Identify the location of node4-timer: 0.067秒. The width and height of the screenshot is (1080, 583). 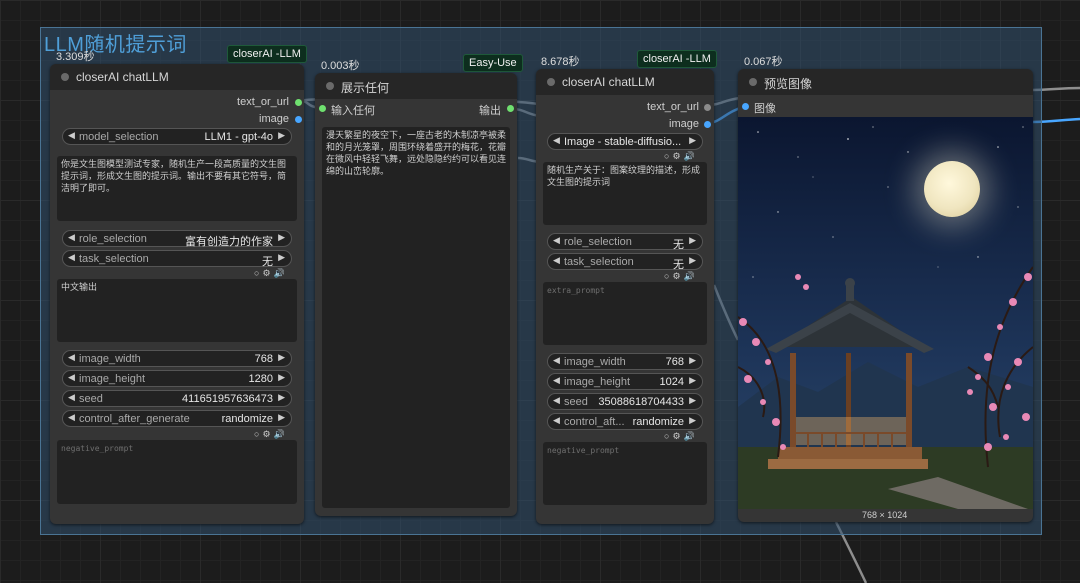
(763, 62).